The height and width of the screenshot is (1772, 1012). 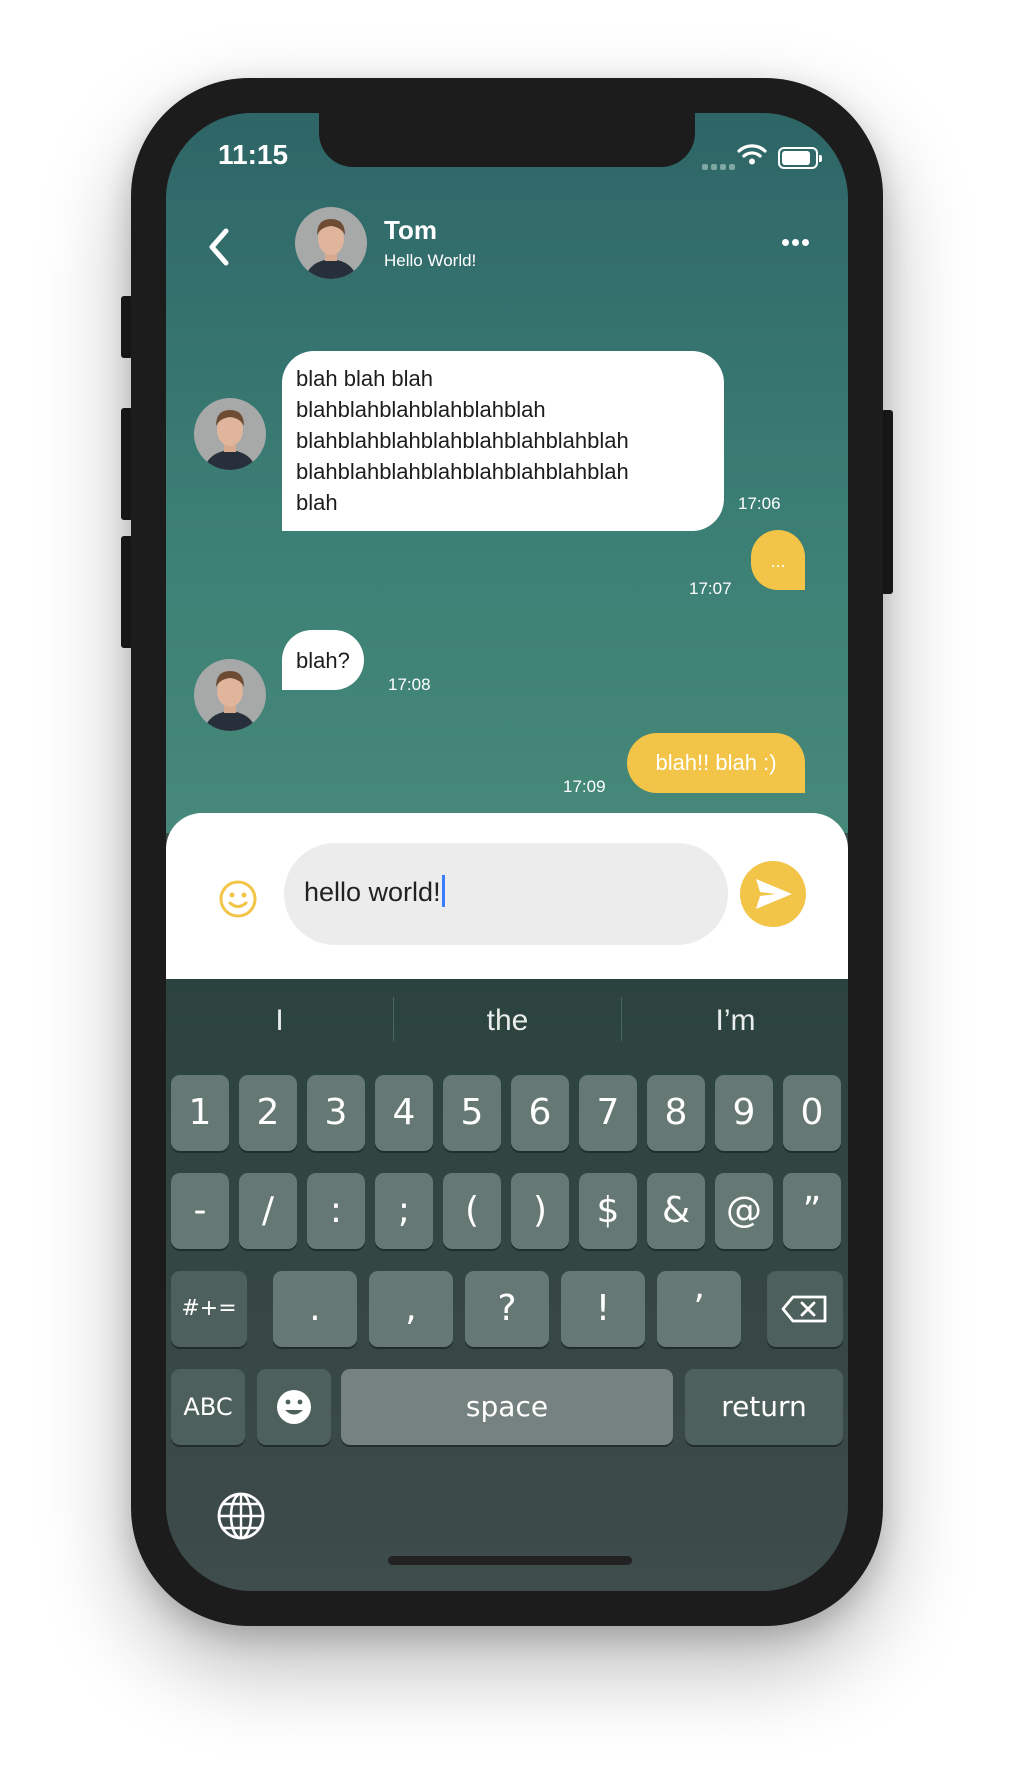 I want to click on key-close-paren: ), so click(x=540, y=1211).